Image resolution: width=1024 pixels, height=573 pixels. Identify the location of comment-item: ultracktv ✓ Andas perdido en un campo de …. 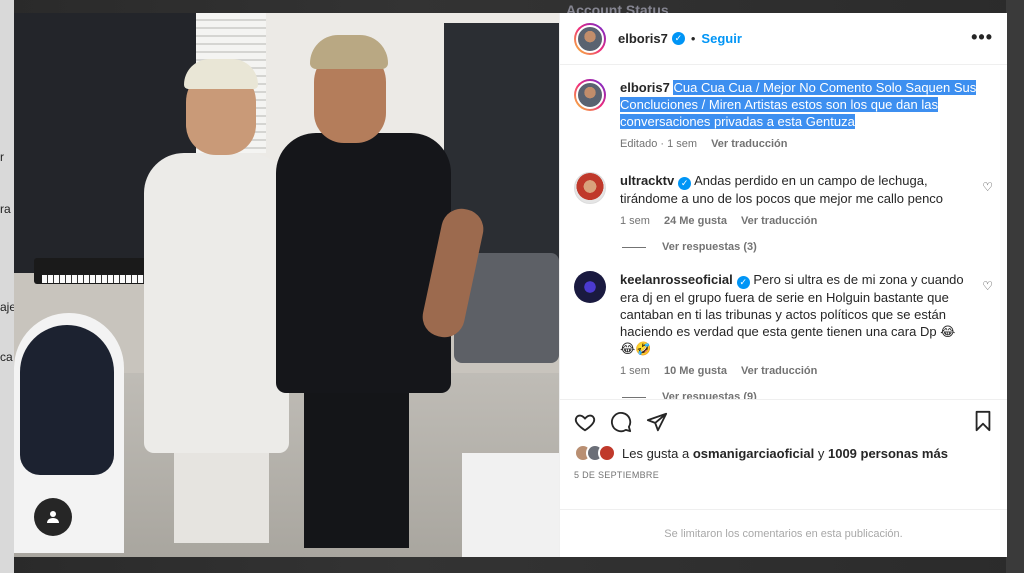
(783, 199).